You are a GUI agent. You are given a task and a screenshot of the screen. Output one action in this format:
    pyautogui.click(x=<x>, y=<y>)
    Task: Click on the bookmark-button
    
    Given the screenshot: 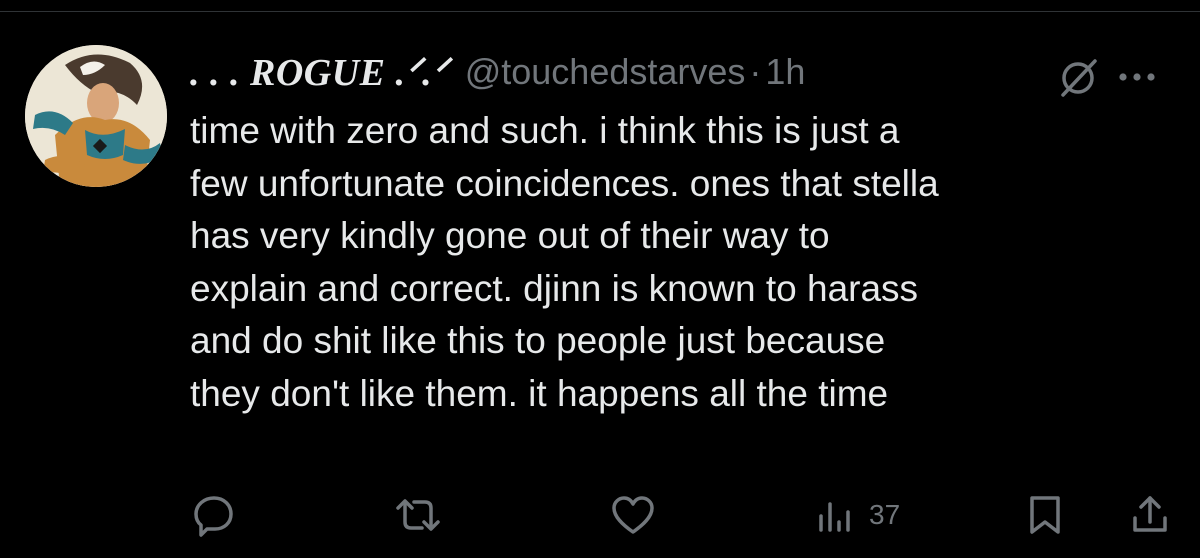 What is the action you would take?
    pyautogui.click(x=1045, y=515)
    